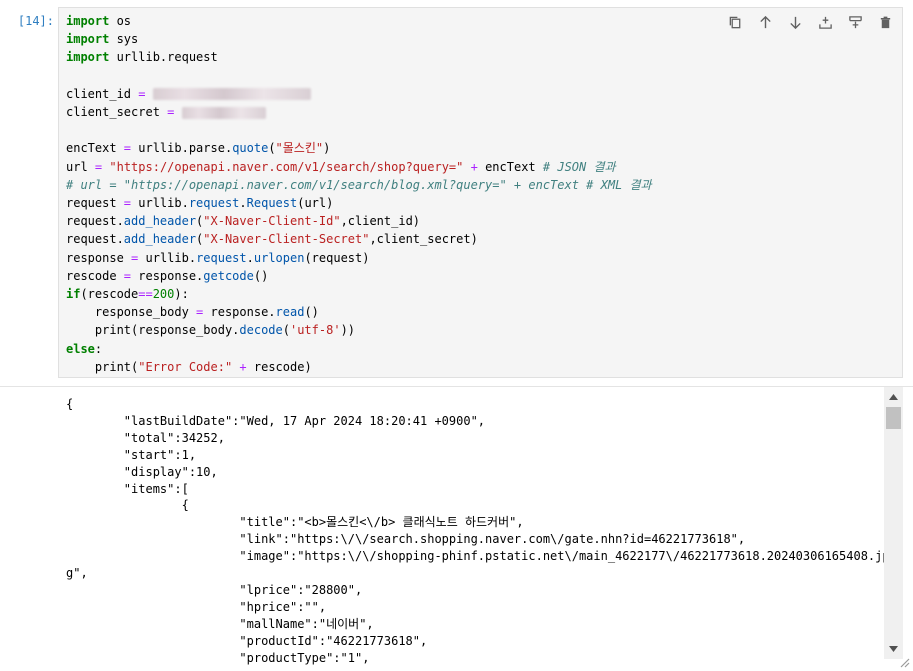 This screenshot has height=671, width=913. I want to click on code-line-20: print("Error Code:" + rescode), so click(189, 366).